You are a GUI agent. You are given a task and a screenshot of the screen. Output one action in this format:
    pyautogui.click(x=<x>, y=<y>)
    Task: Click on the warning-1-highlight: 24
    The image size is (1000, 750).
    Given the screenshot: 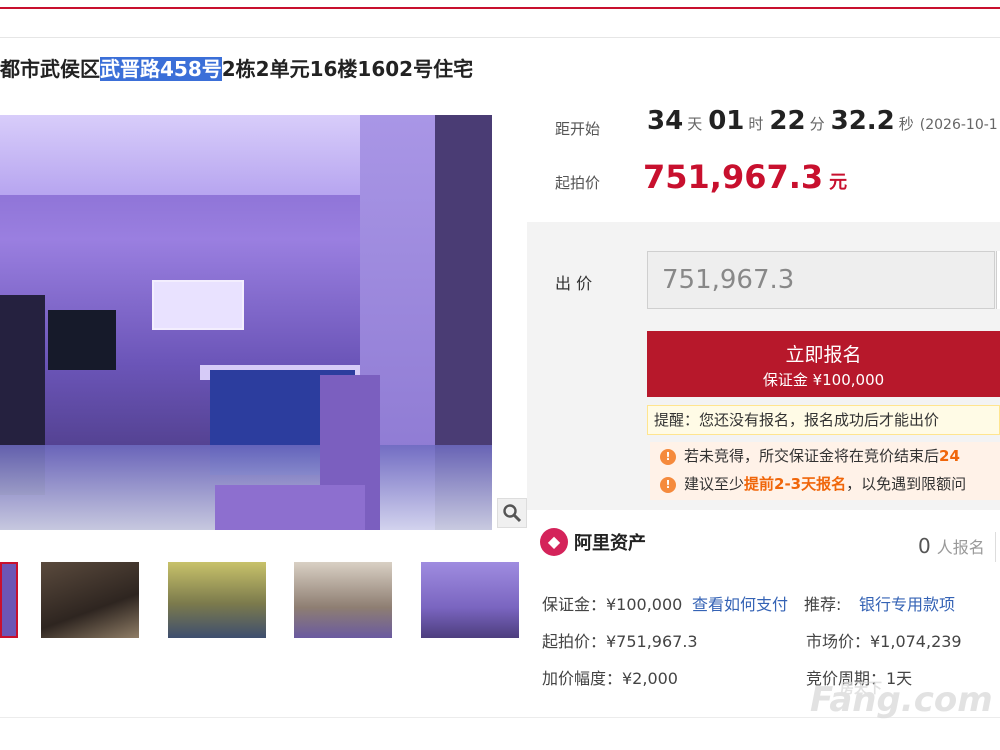 What is the action you would take?
    pyautogui.click(x=949, y=456)
    